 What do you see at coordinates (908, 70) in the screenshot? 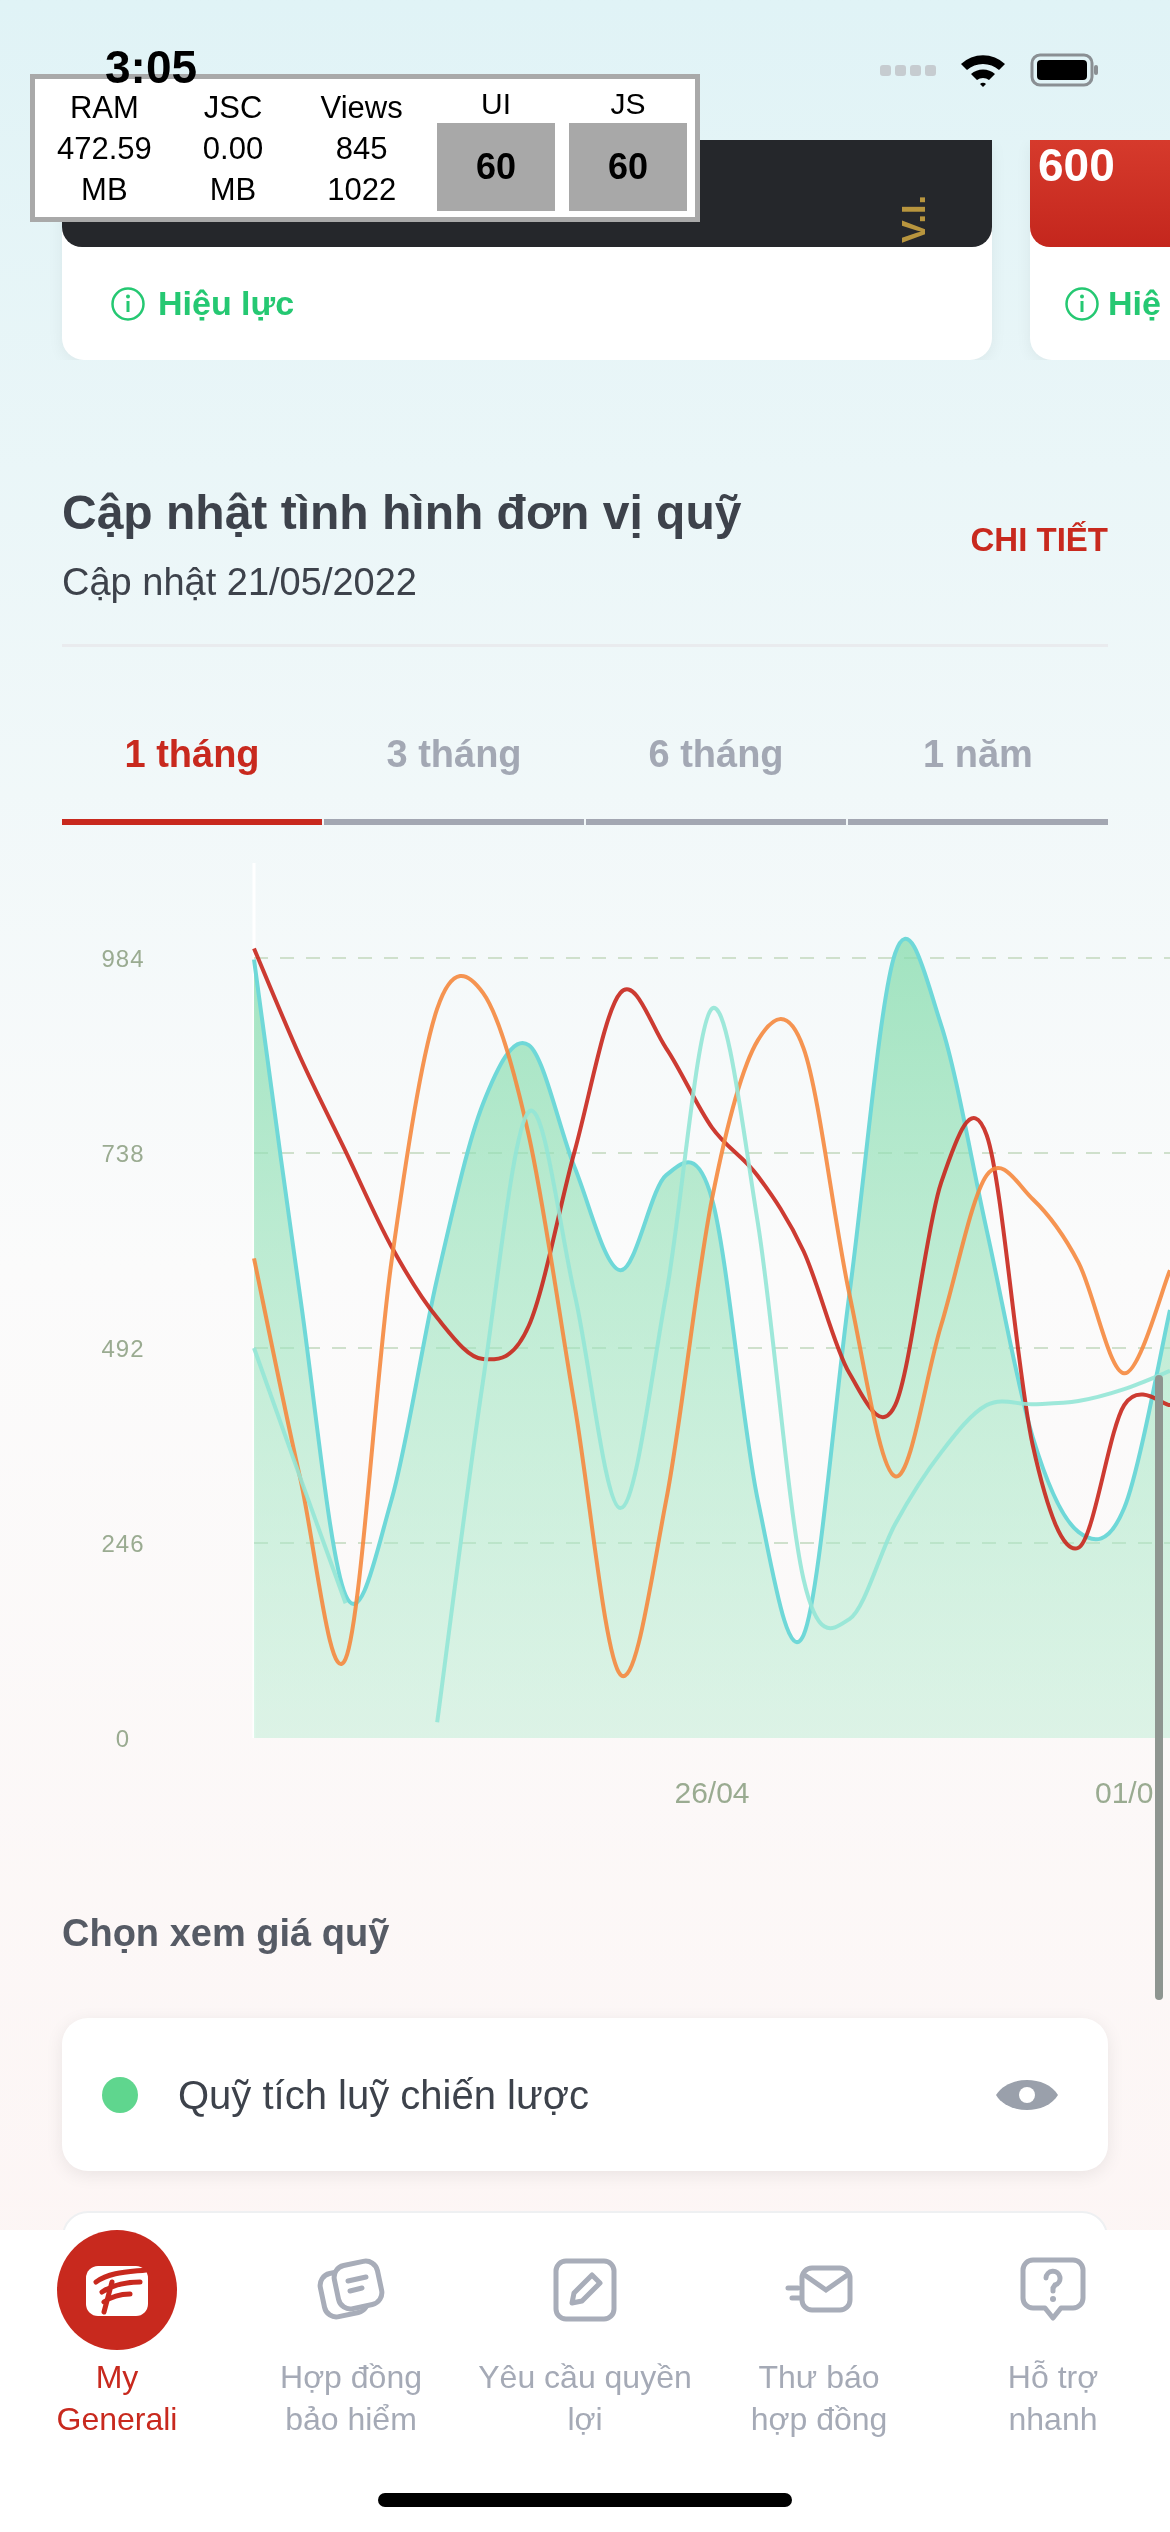
I see `signal-icon` at bounding box center [908, 70].